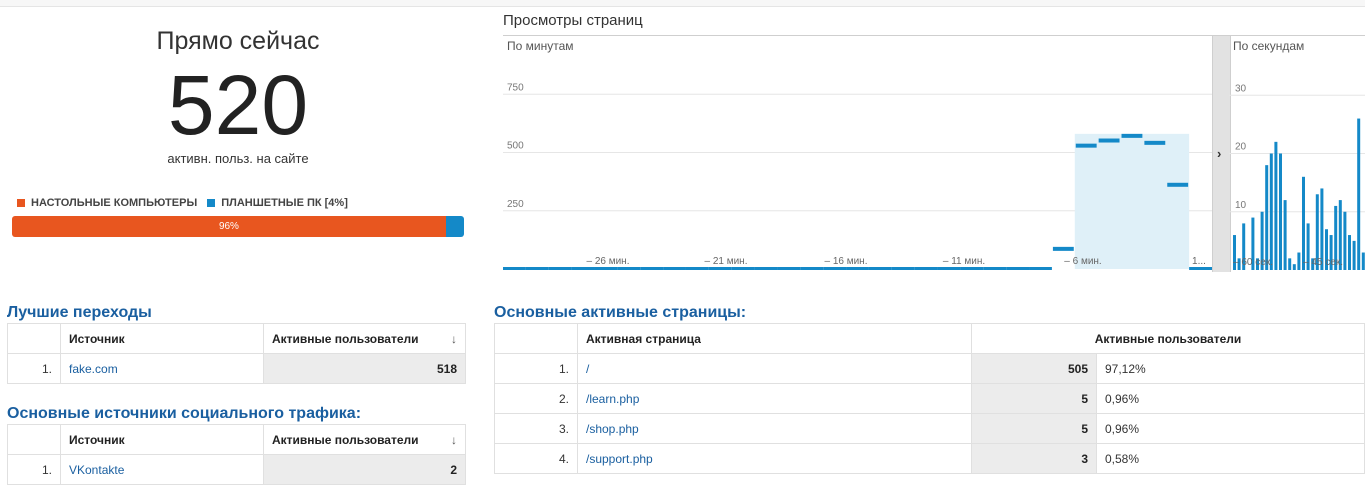 The height and width of the screenshot is (485, 1365). What do you see at coordinates (1241, 88) in the screenshot?
I see `y-tick-label: 30` at bounding box center [1241, 88].